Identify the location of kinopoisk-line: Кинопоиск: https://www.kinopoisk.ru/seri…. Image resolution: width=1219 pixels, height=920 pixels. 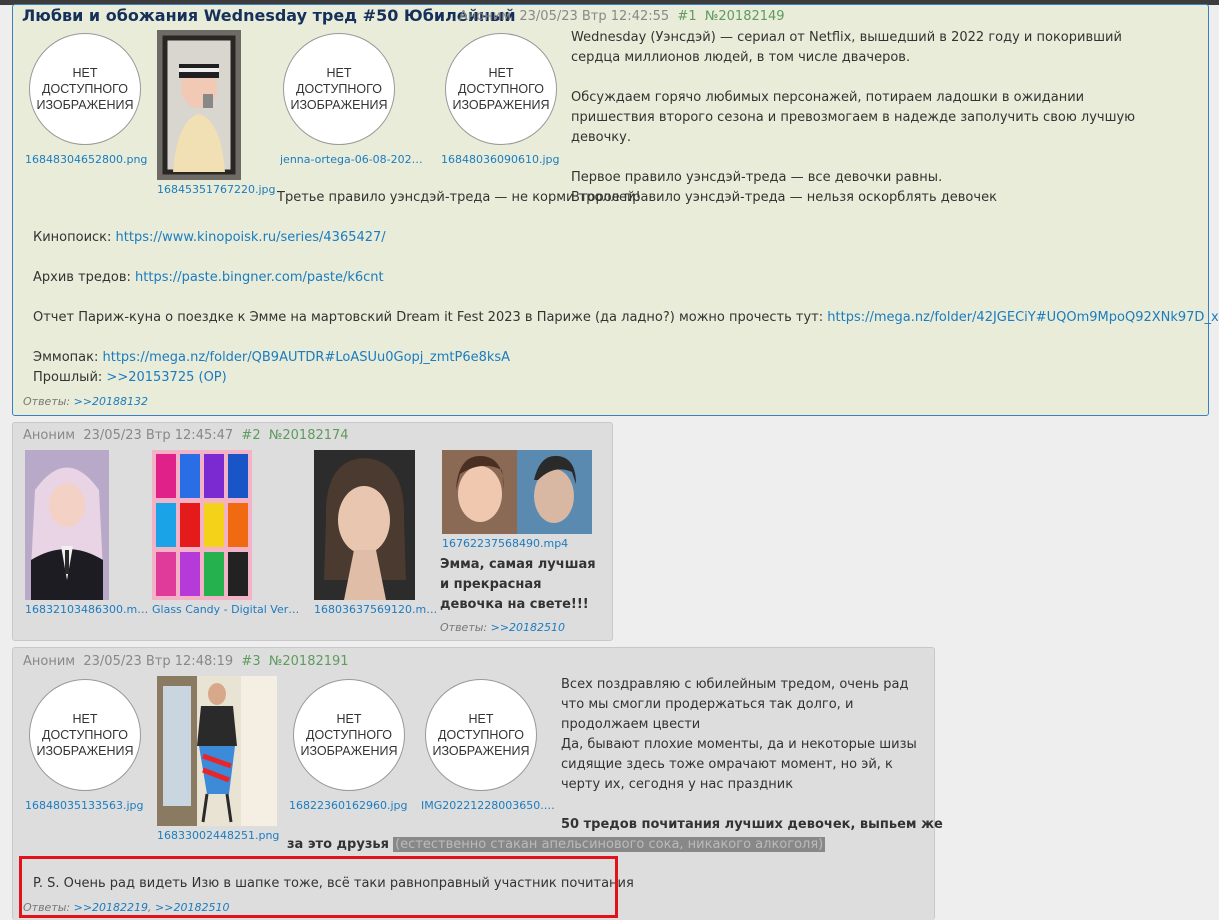
(209, 238).